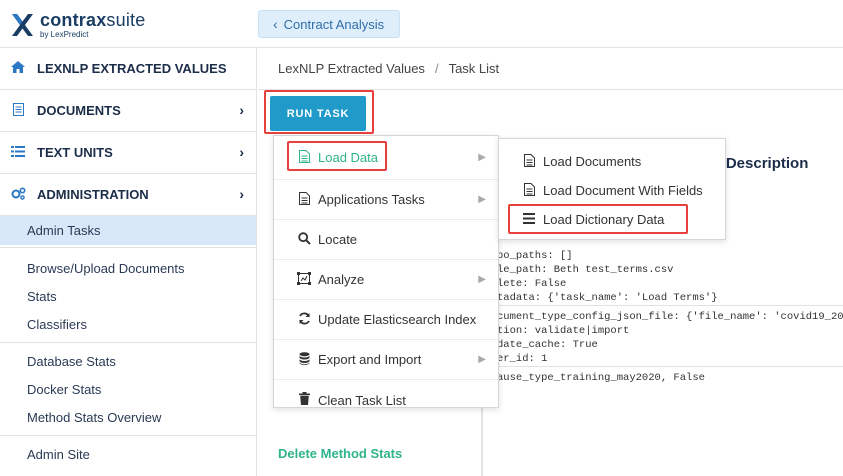  I want to click on menu-item-label: Locate, so click(338, 239).